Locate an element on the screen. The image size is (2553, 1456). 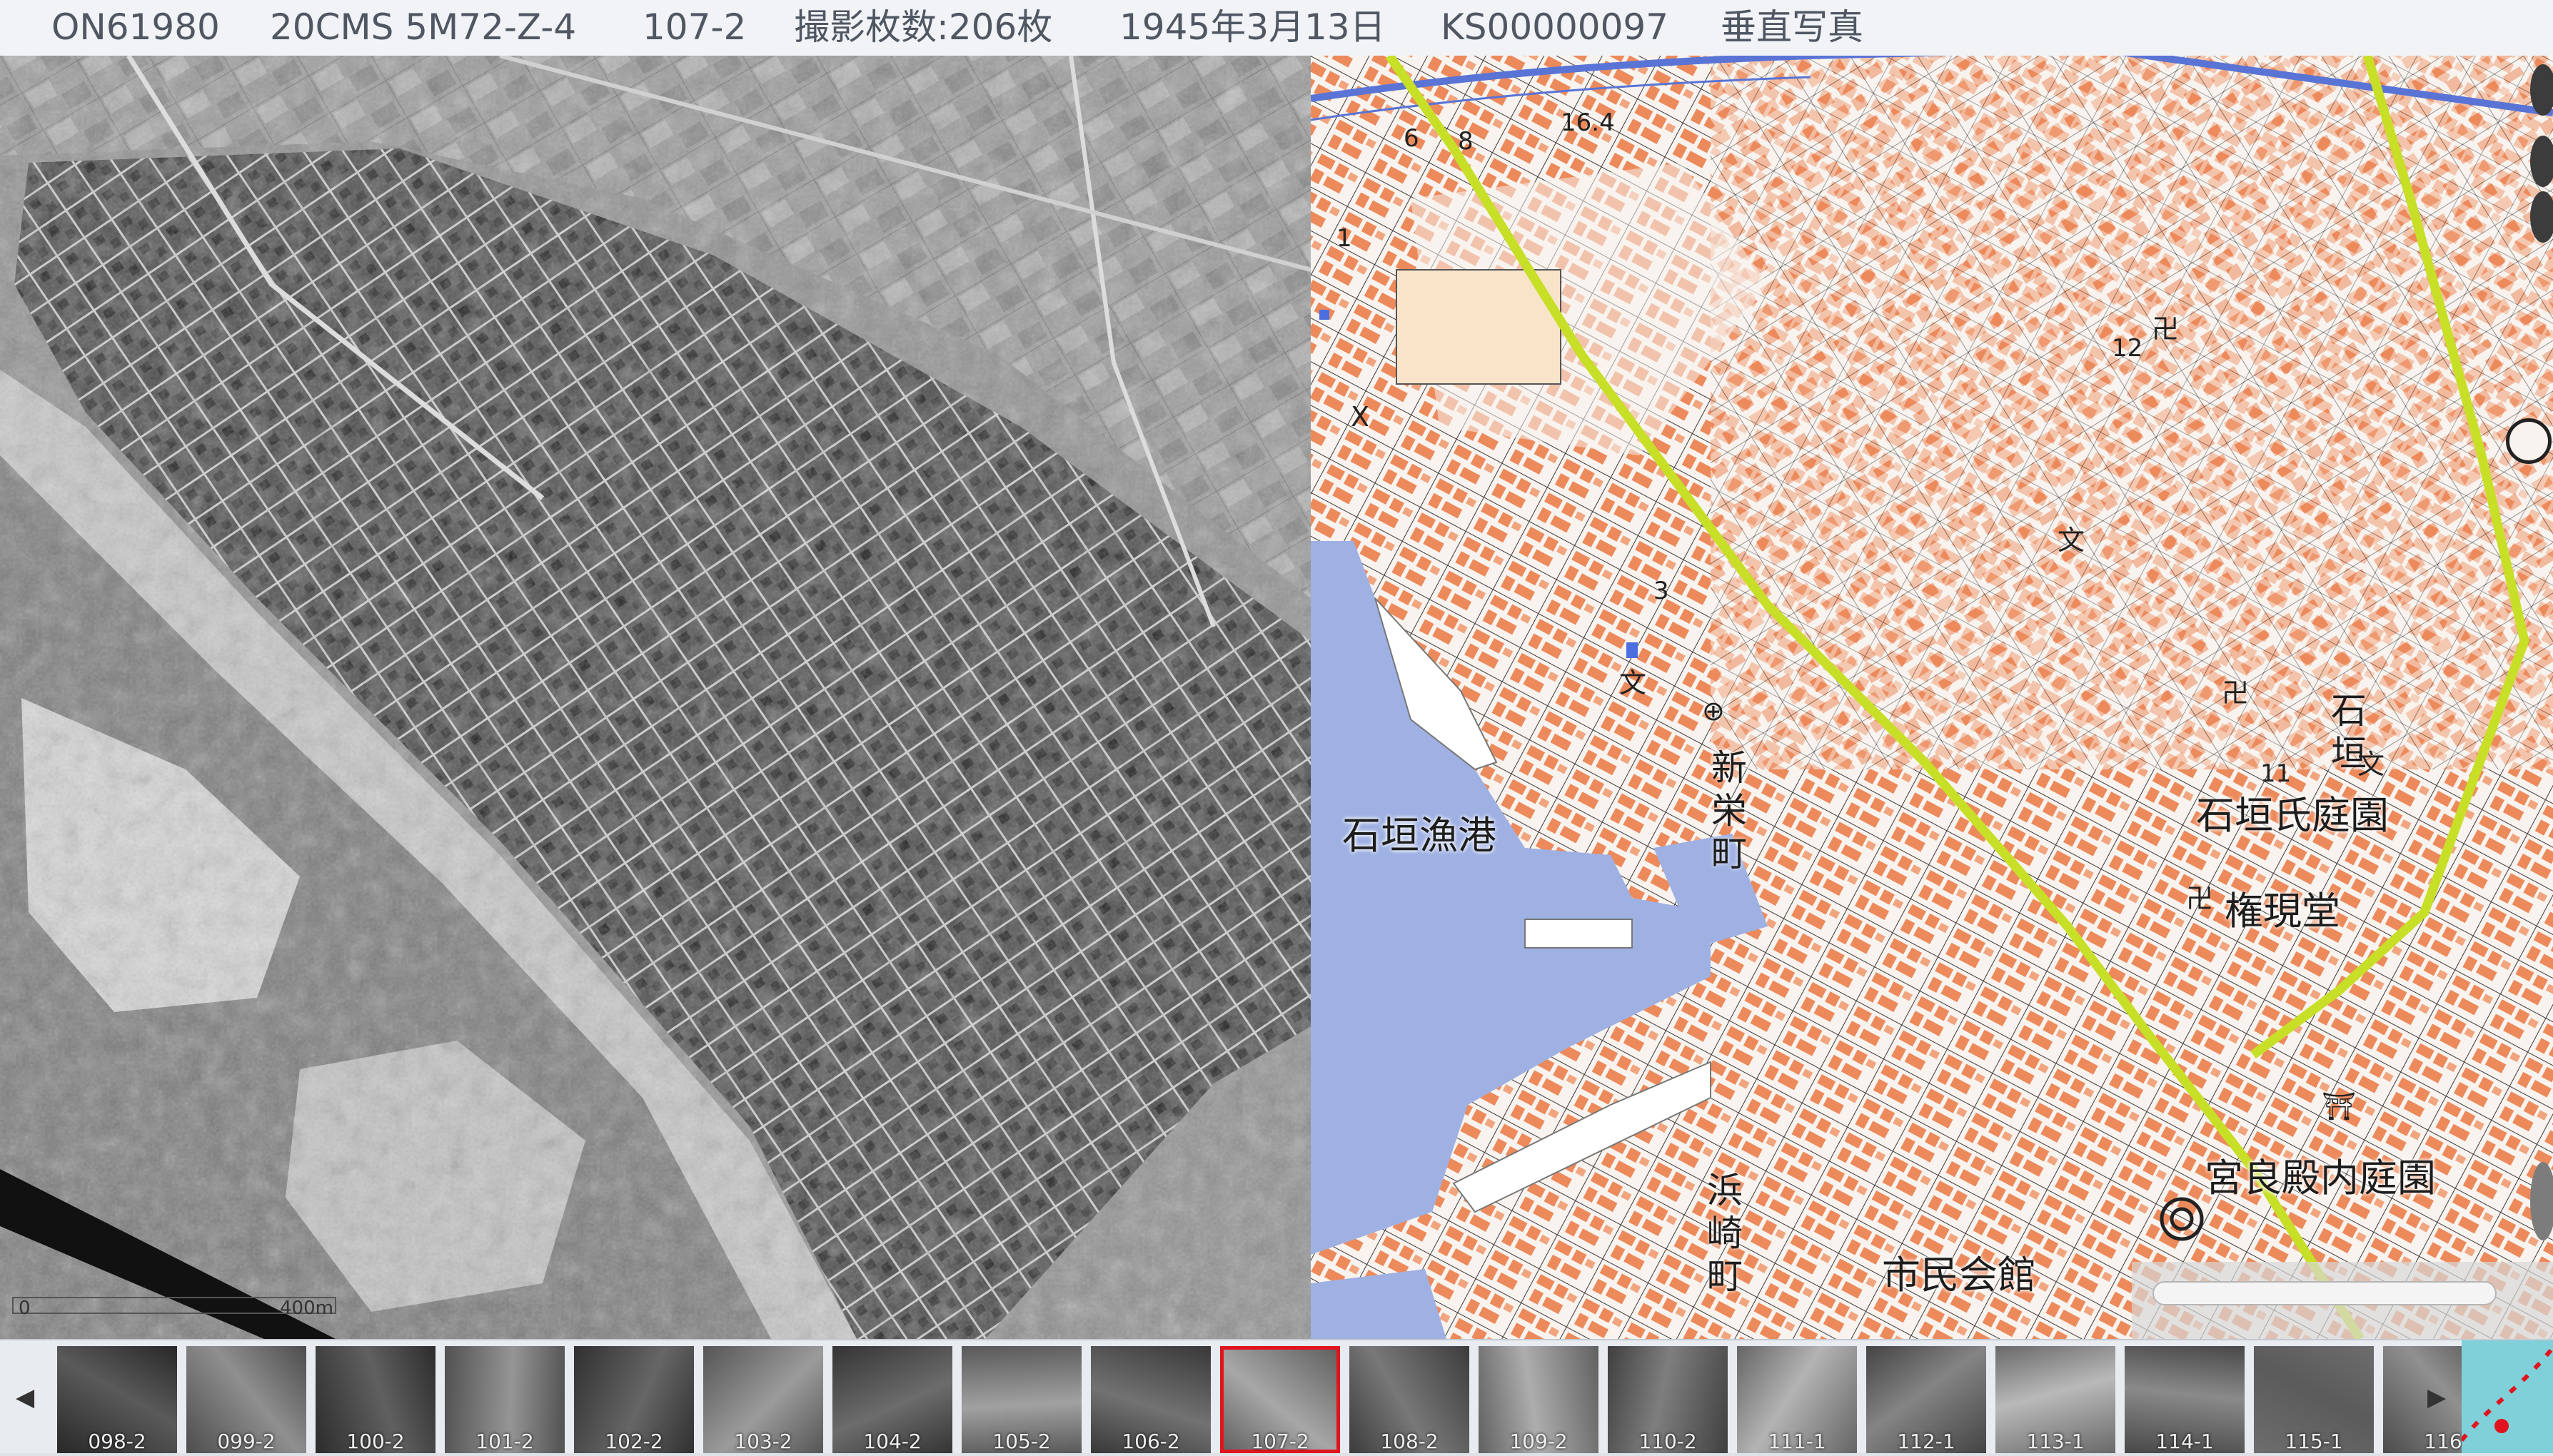
map-label-shinei: 新栄町 is located at coordinates (1729, 810).